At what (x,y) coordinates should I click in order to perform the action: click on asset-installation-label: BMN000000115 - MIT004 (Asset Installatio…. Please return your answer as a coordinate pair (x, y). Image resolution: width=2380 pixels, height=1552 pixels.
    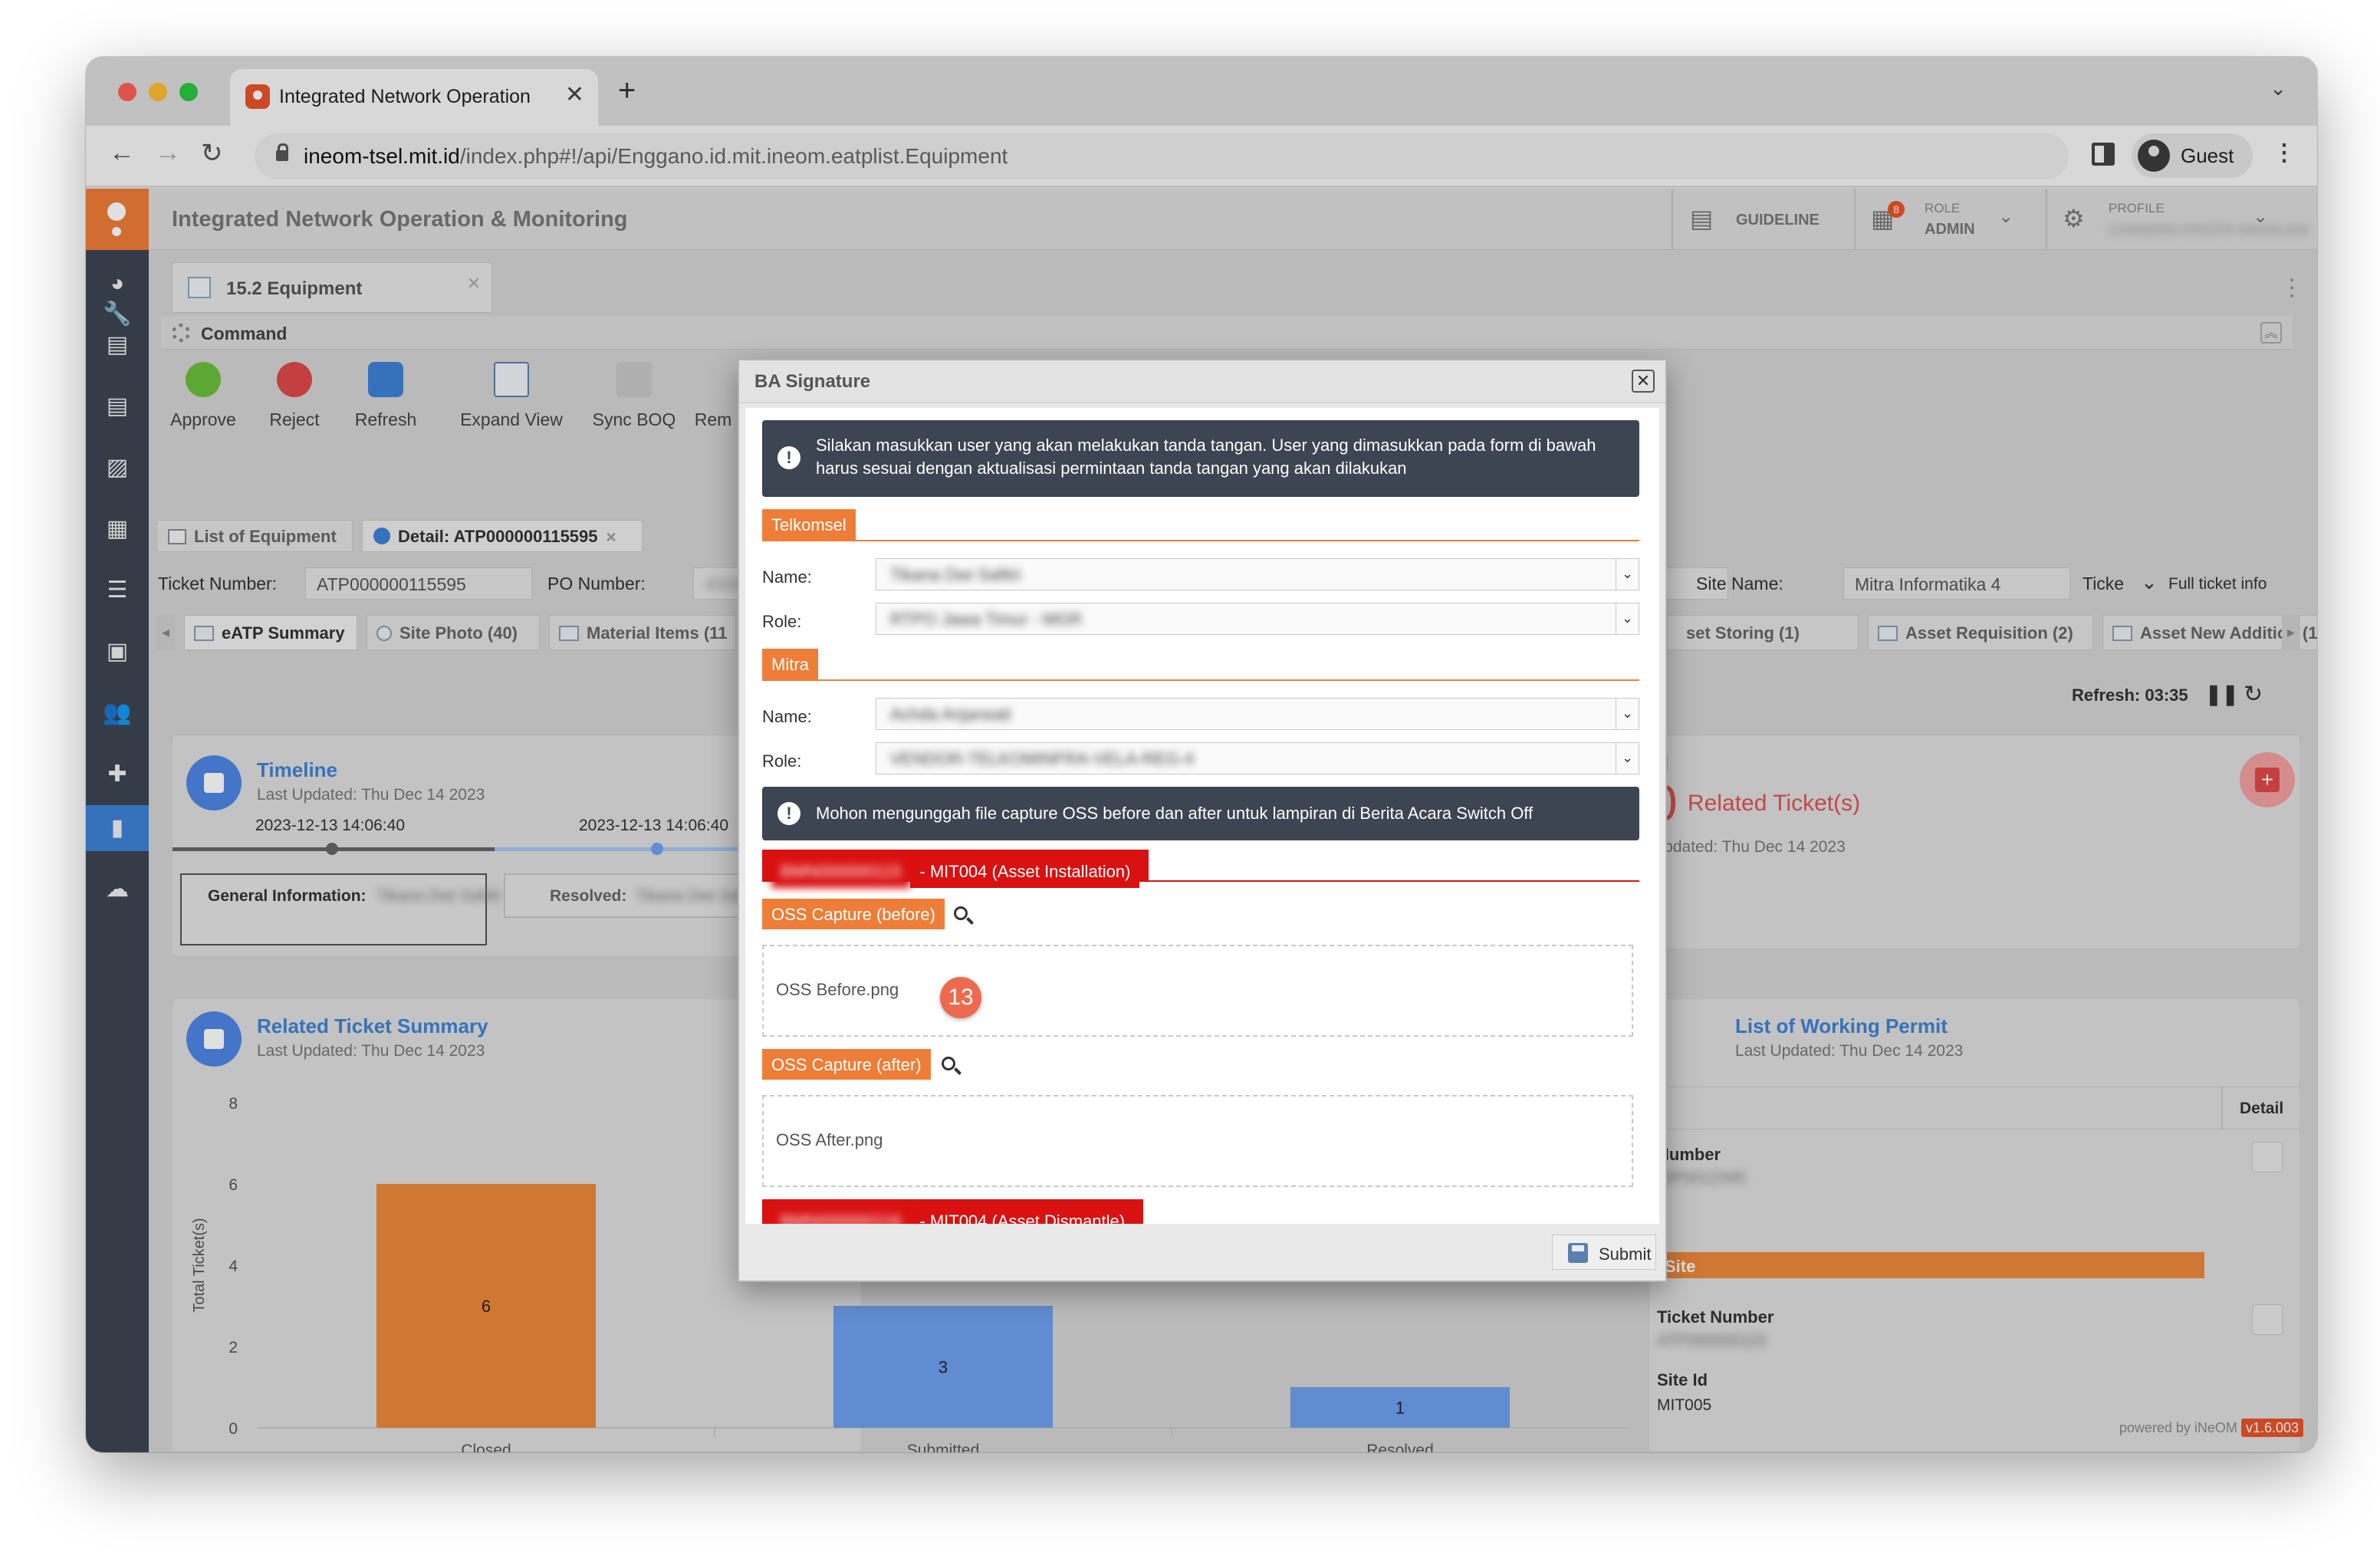
    Looking at the image, I should click on (956, 869).